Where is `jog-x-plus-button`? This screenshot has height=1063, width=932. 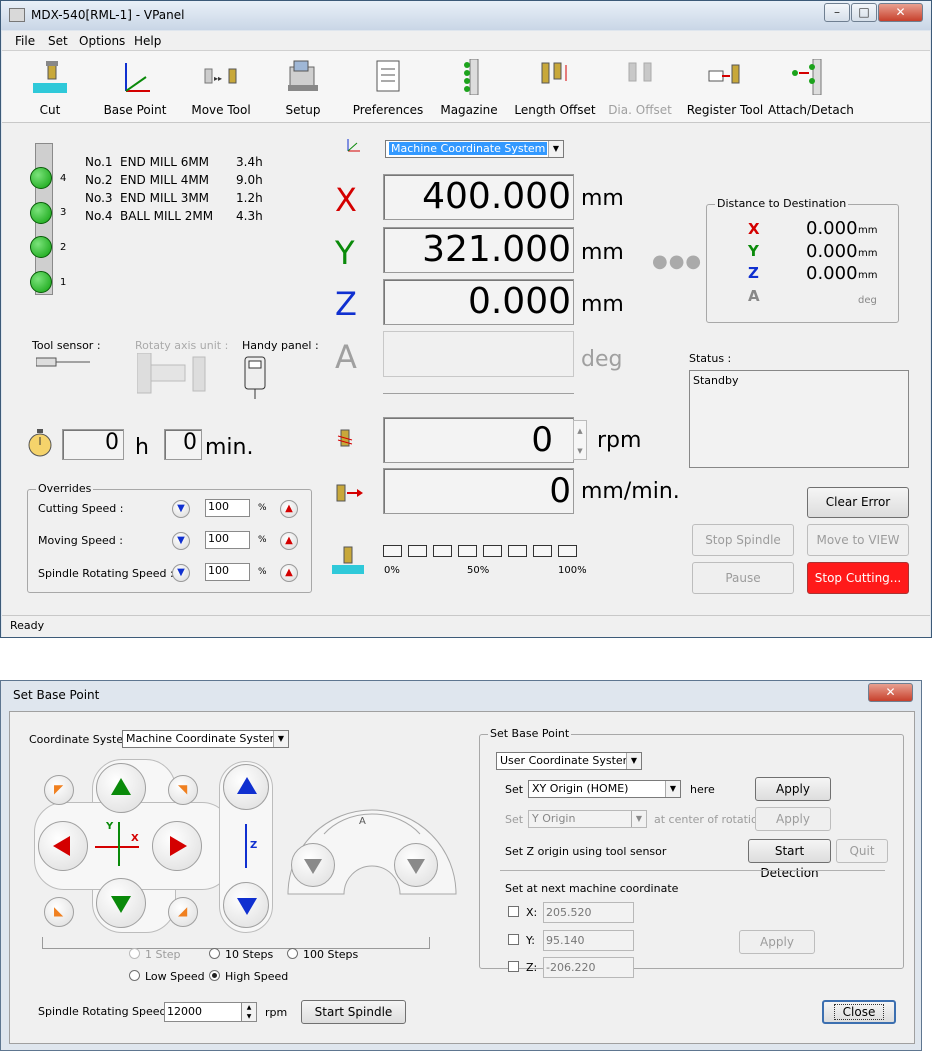 jog-x-plus-button is located at coordinates (177, 846).